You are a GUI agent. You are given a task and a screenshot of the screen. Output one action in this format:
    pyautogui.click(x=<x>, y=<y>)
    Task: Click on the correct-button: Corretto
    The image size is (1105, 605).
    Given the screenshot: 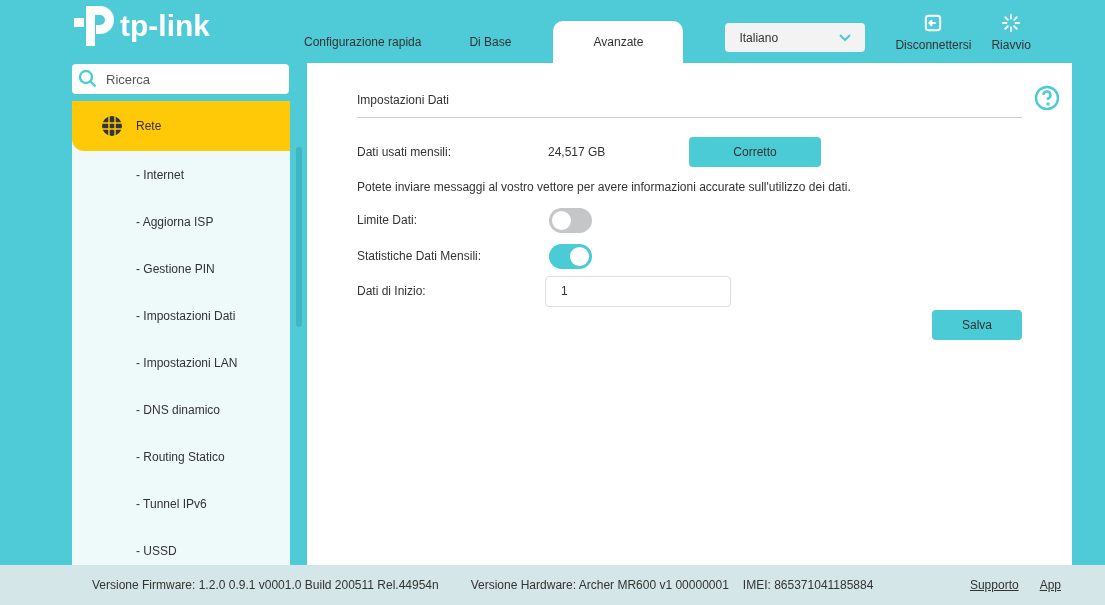 What is the action you would take?
    pyautogui.click(x=755, y=152)
    